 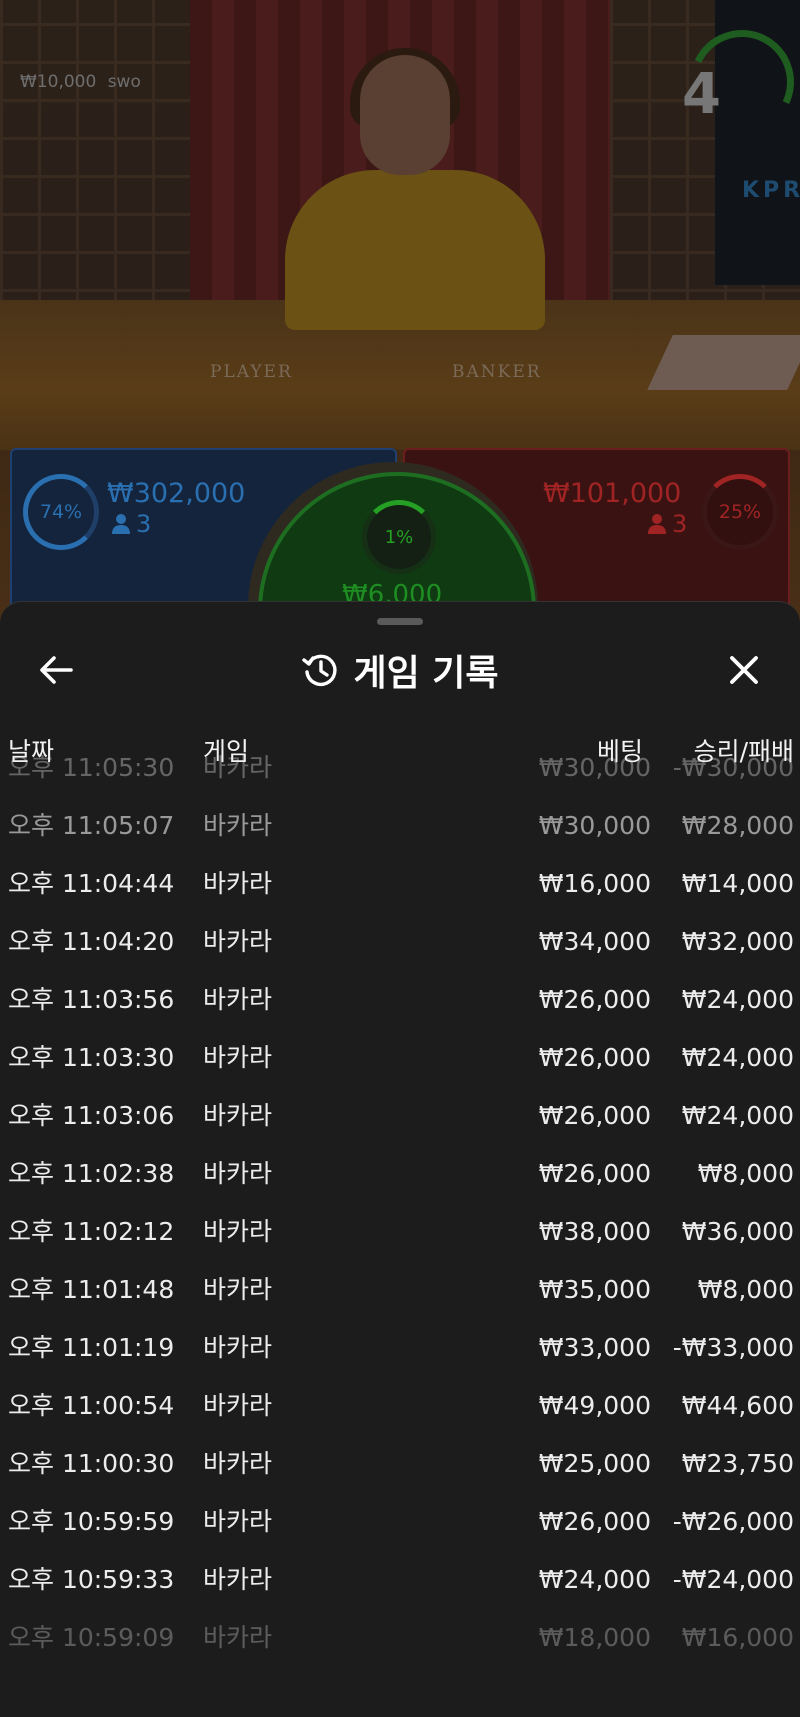 I want to click on card-shoe, so click(x=723, y=362).